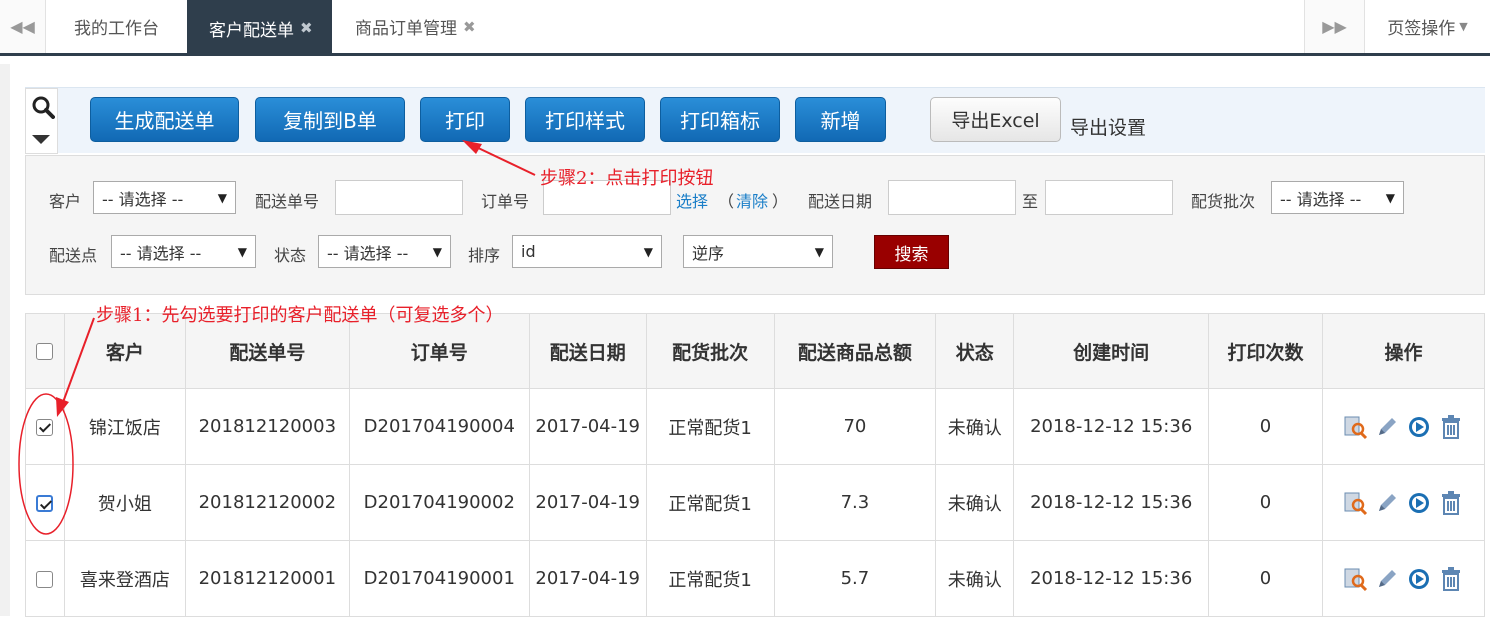  Describe the element at coordinates (124, 502) in the screenshot. I see `cell-customer: 贺小姐` at that location.